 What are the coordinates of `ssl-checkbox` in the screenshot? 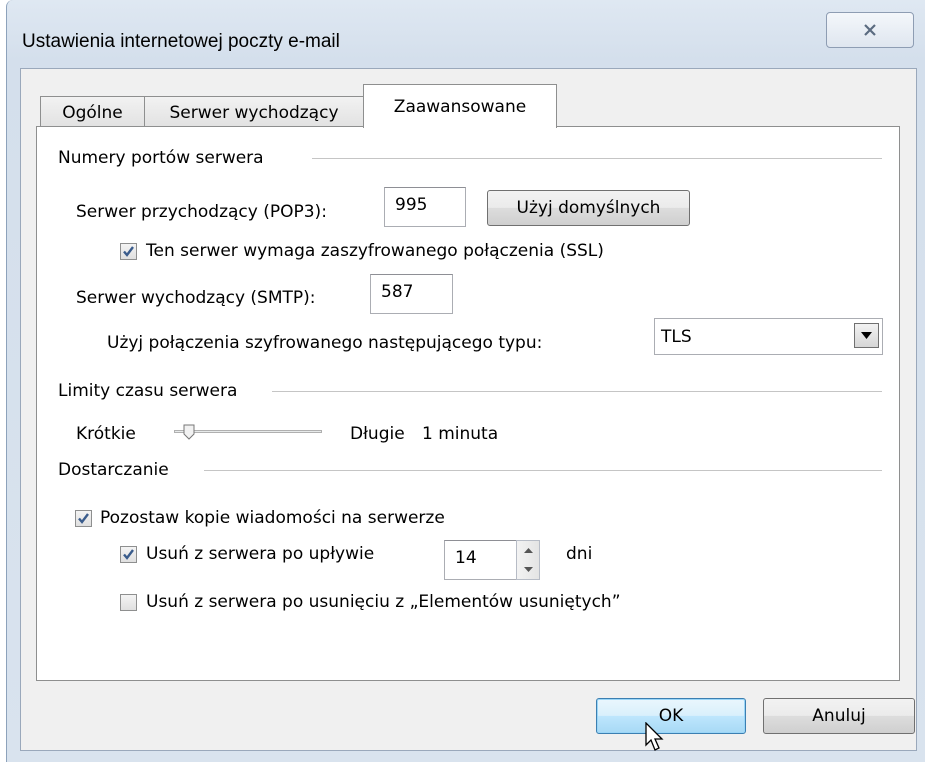 It's located at (128, 251).